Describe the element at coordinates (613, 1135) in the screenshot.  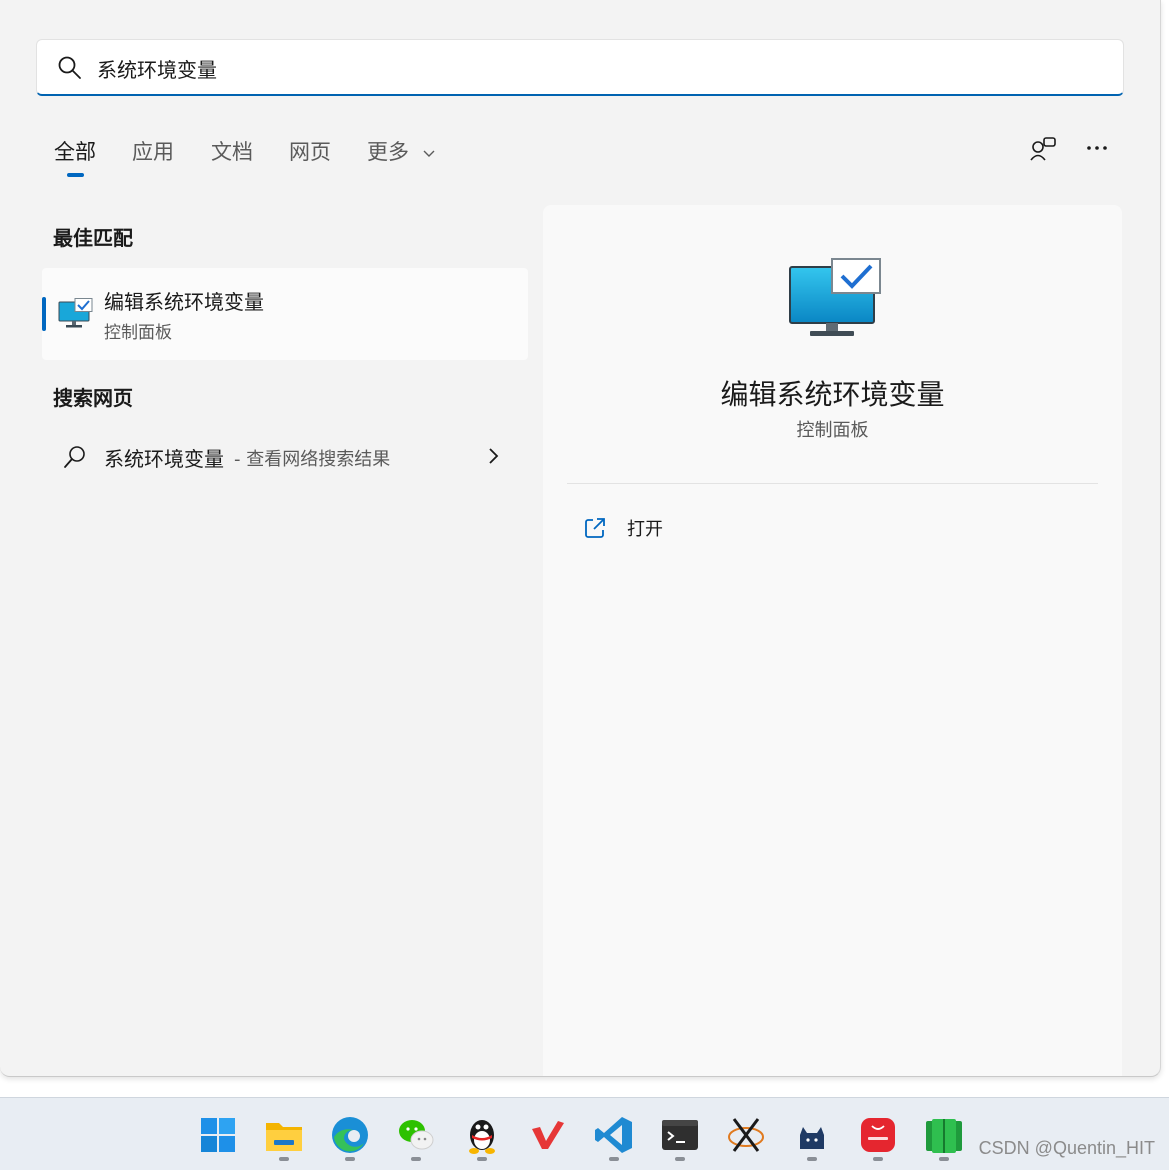
I see `vscode-icon` at that location.